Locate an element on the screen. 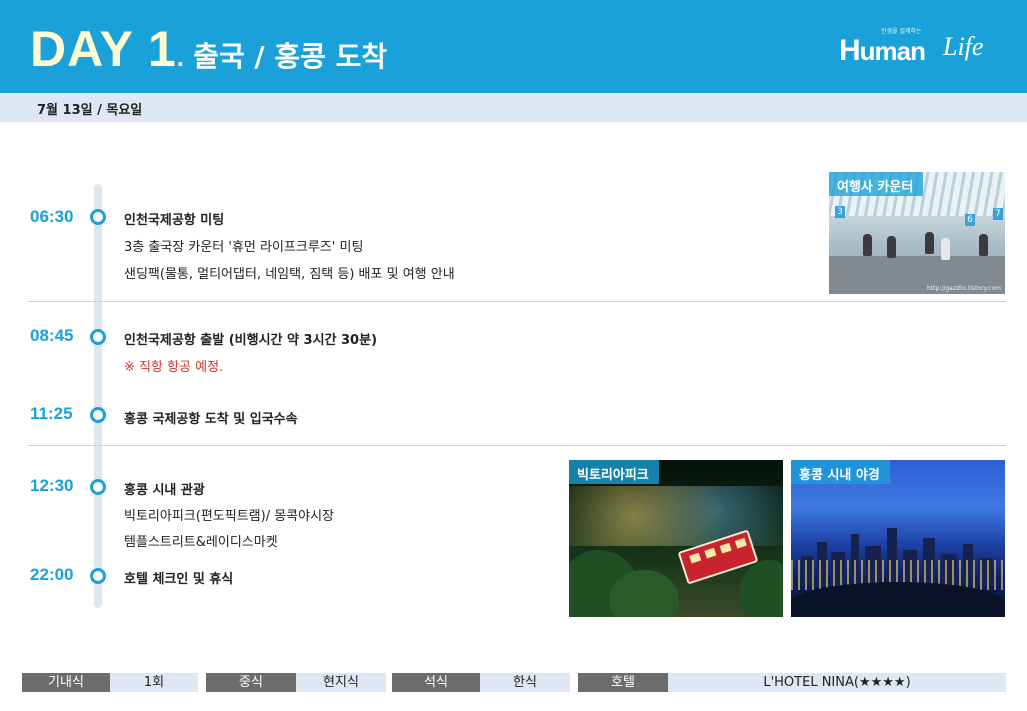  meal-value-dinner: 한식 is located at coordinates (525, 682).